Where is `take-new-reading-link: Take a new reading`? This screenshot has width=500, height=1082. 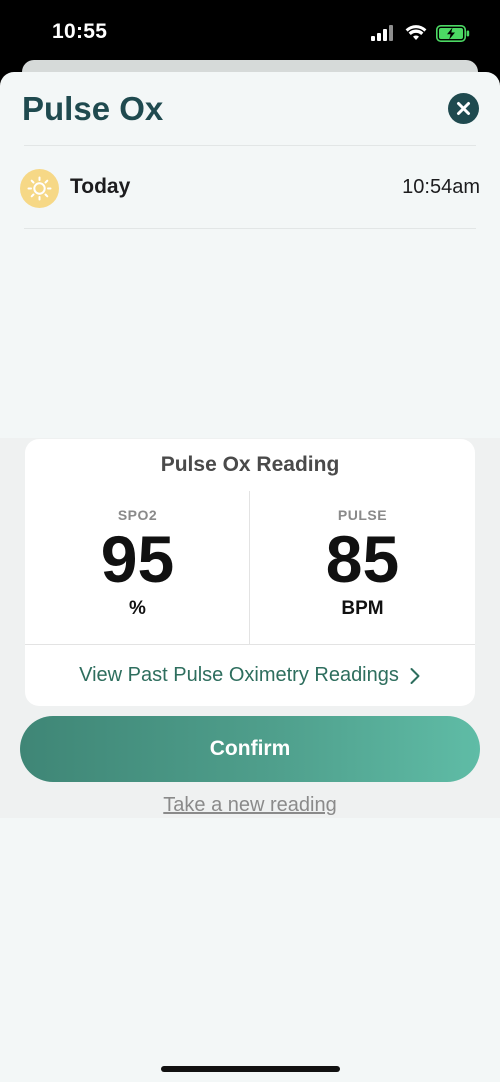 take-new-reading-link: Take a new reading is located at coordinates (250, 805).